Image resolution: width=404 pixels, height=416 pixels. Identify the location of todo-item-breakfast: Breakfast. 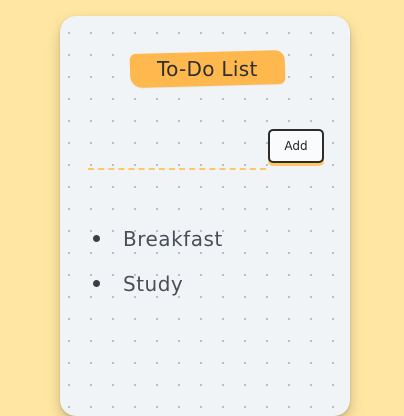
(155, 238).